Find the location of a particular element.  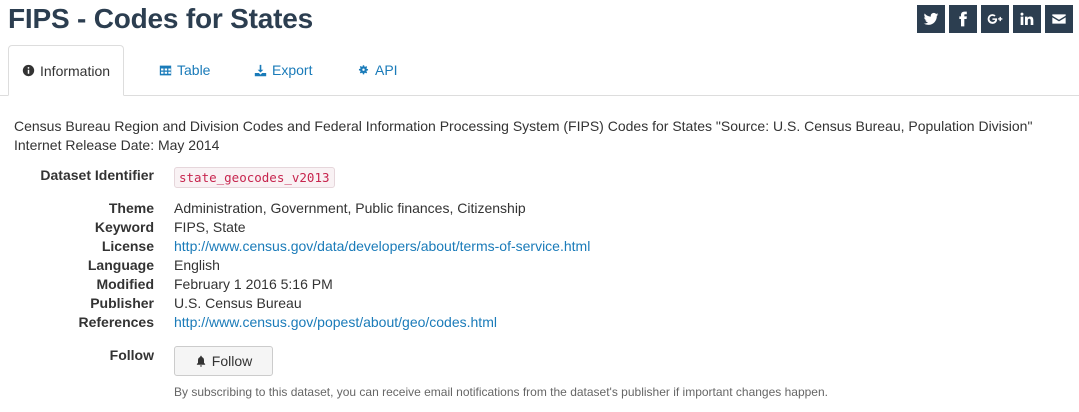

modified-value: February 1 2016 5:16 PM is located at coordinates (253, 284).